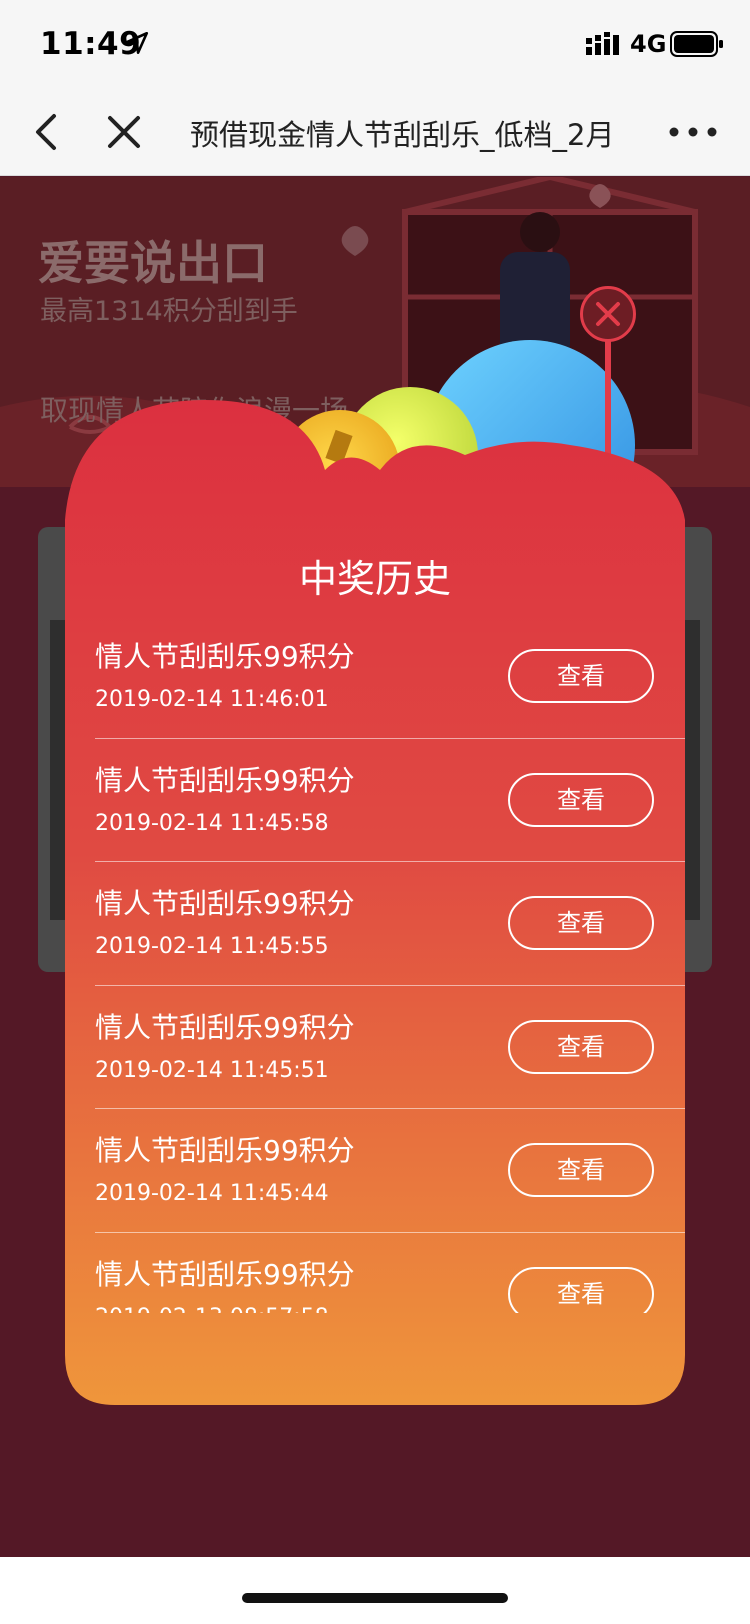 Image resolution: width=750 pixels, height=1624 pixels. Describe the element at coordinates (46, 132) in the screenshot. I see `chevron-left-icon` at that location.